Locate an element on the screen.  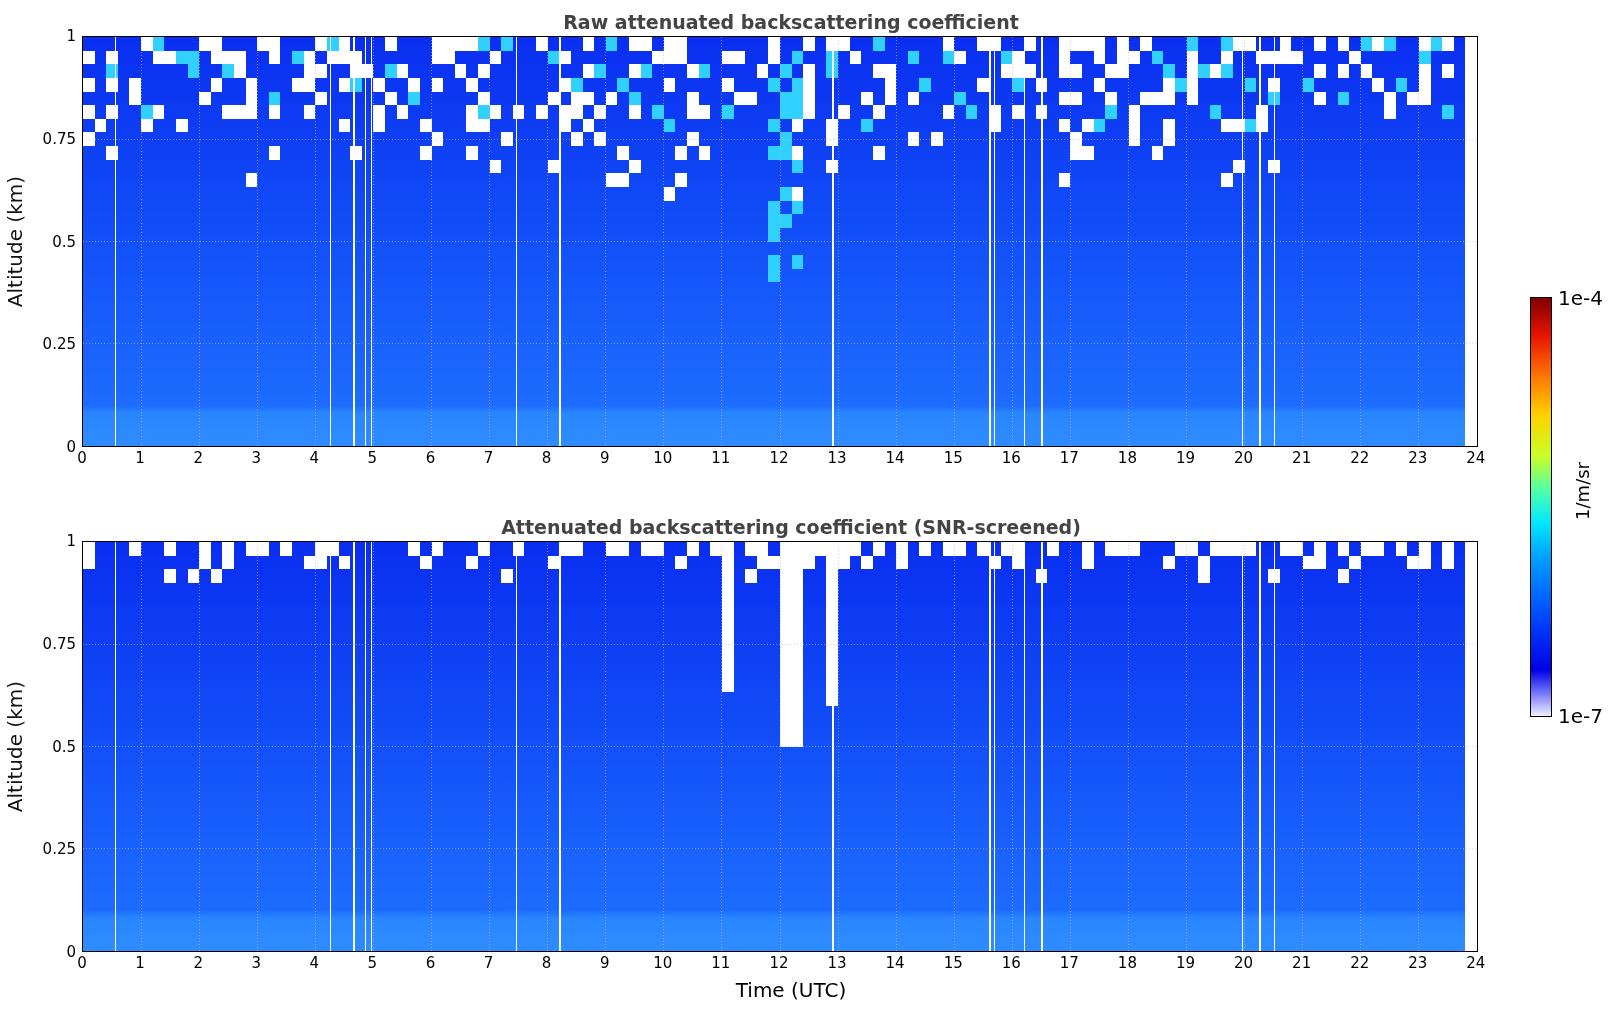
colorbar-label: 1e-4 is located at coordinates (1580, 298).